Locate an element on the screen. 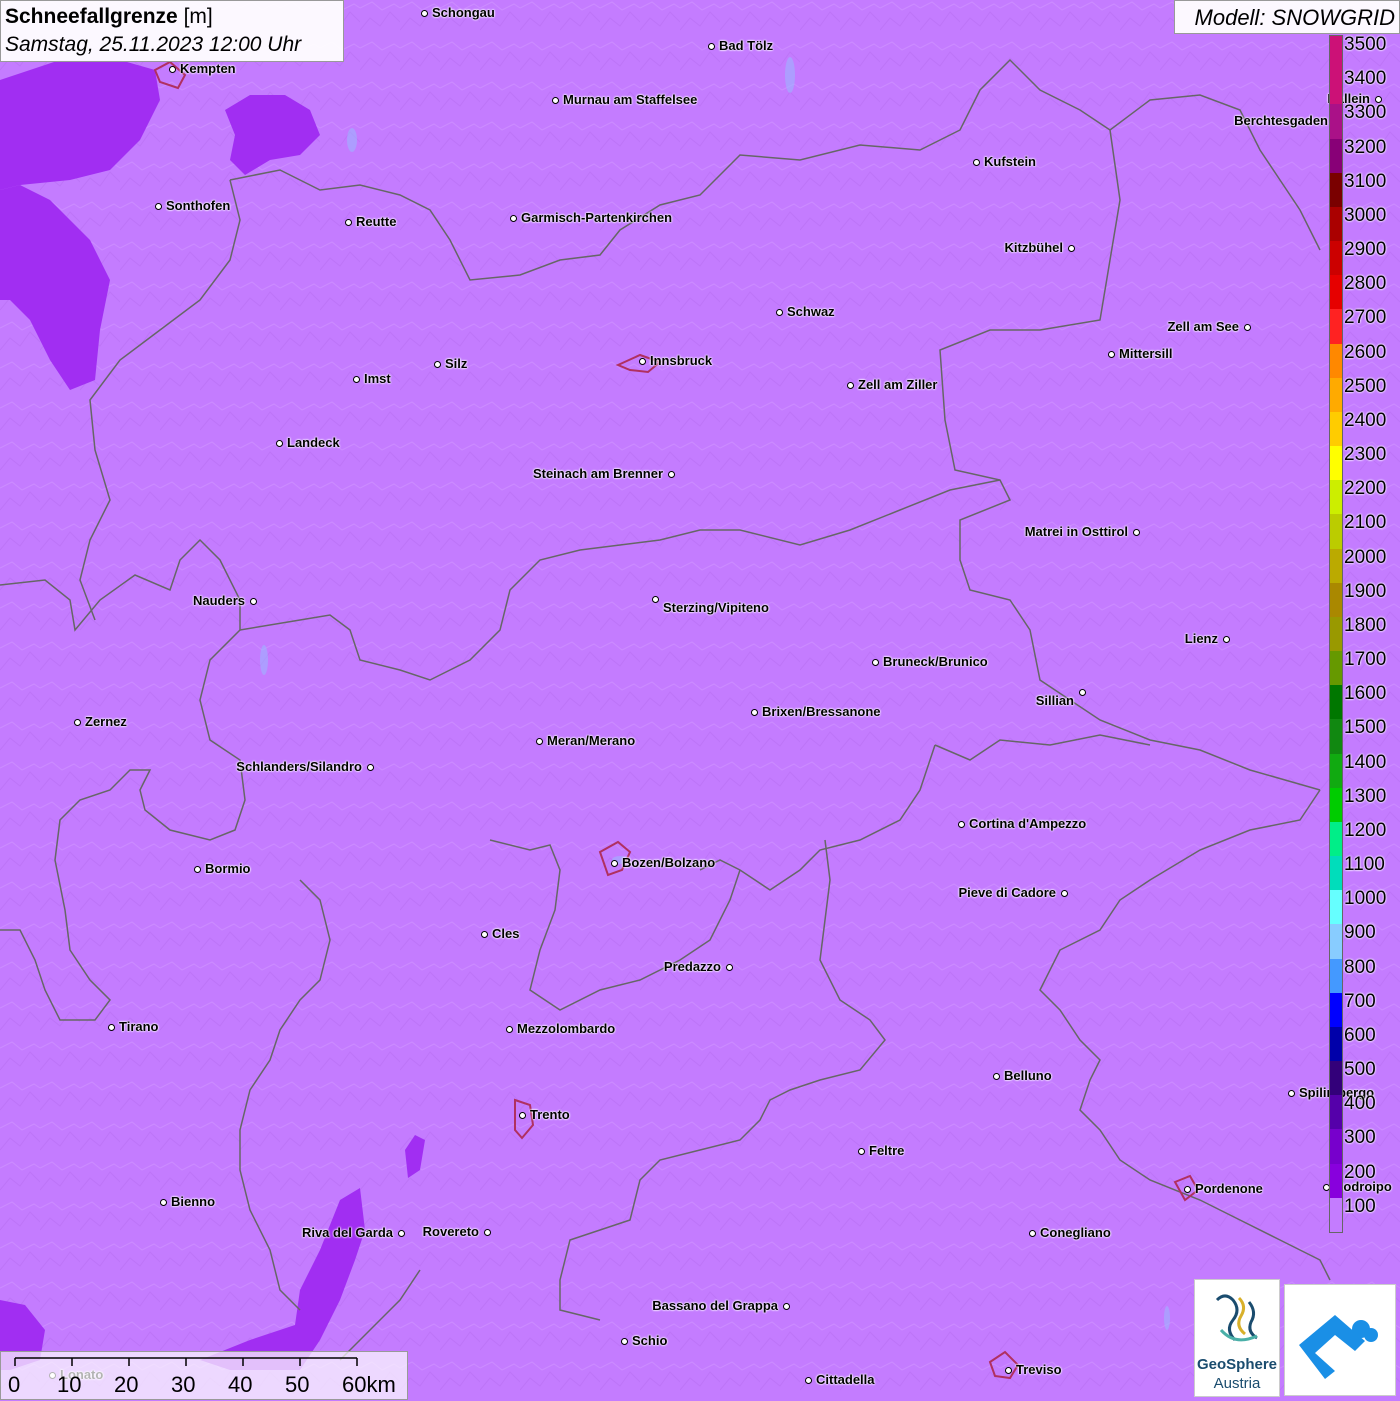  app-logo is located at coordinates (1340, 1340).